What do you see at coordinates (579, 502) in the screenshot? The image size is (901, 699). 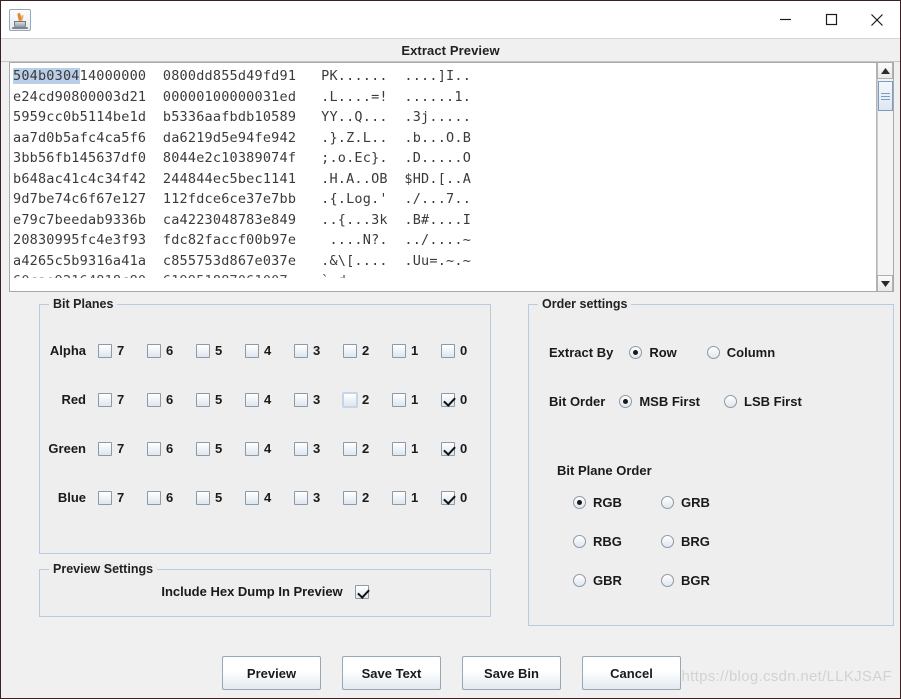 I see `radio-rgb` at bounding box center [579, 502].